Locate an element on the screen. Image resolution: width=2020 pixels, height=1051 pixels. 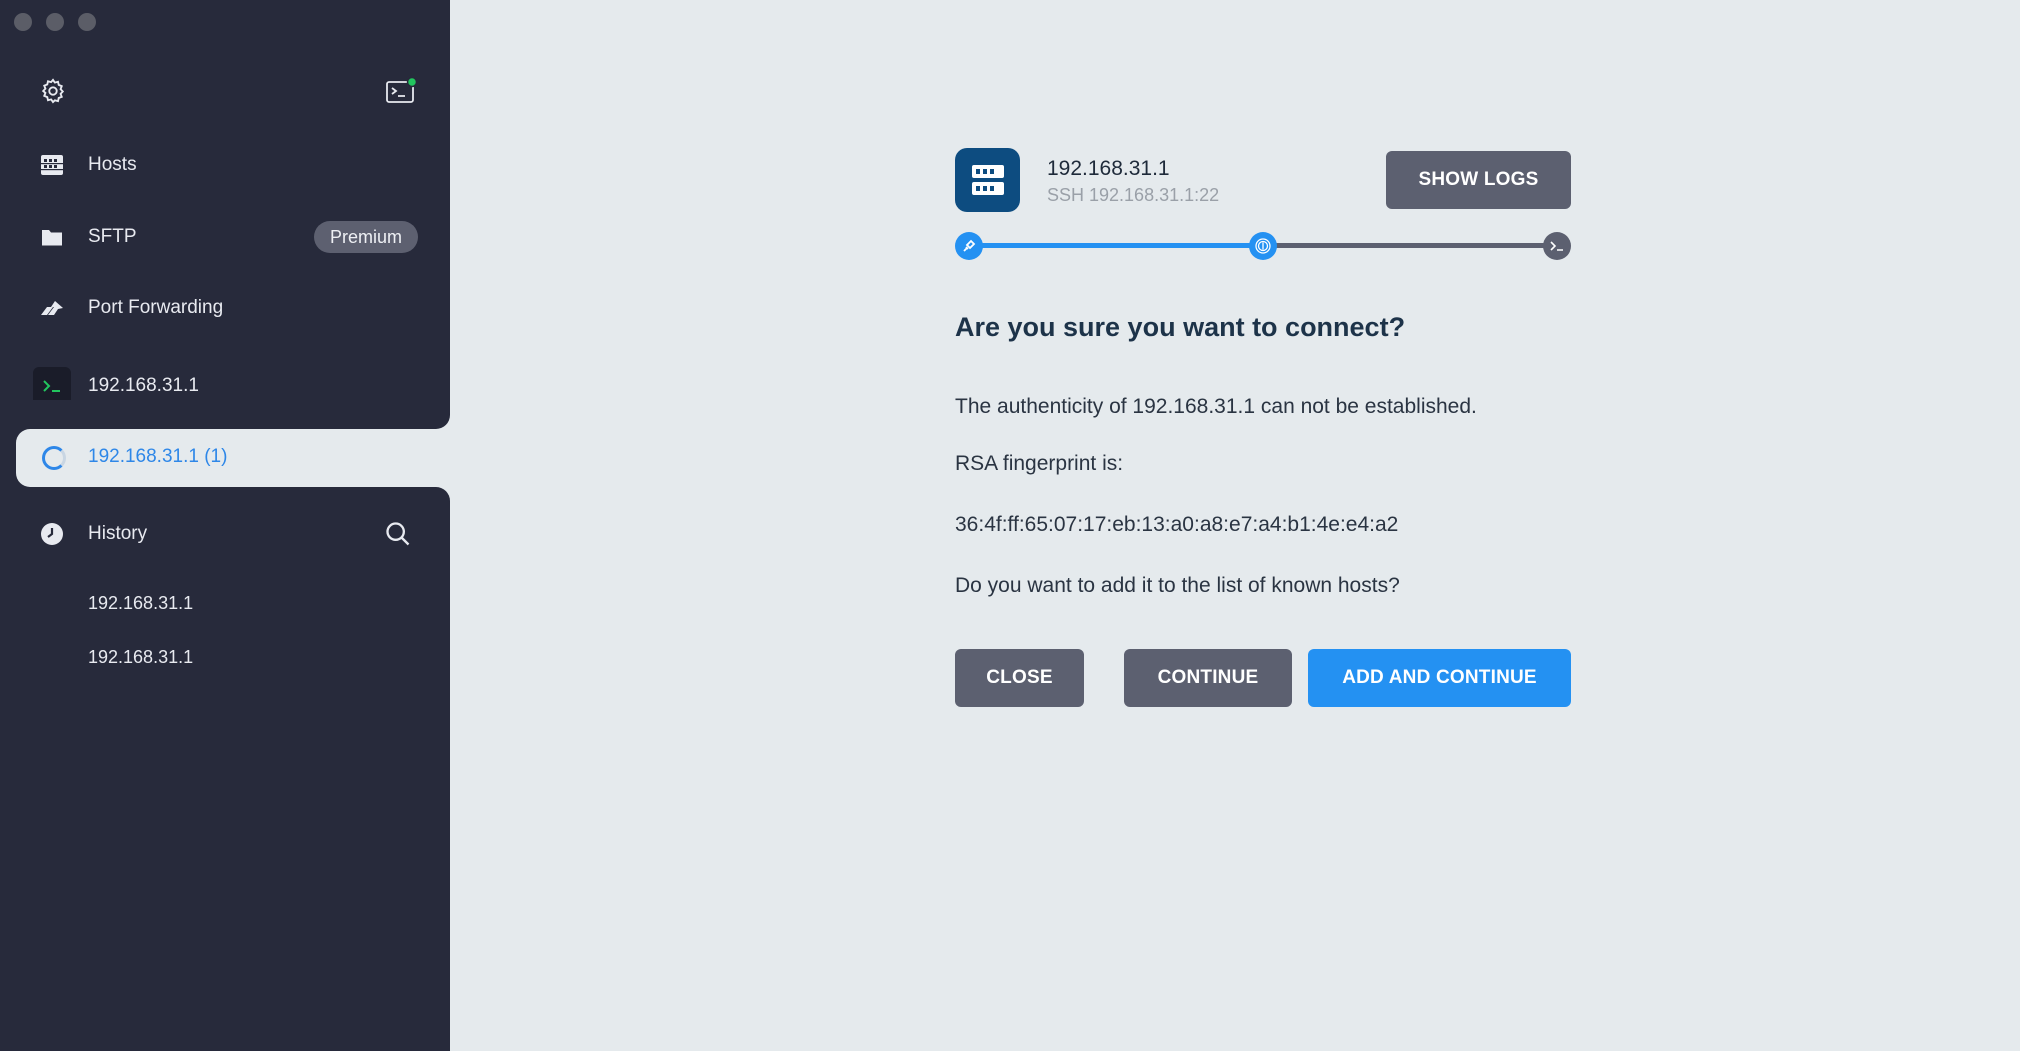
fingerprint-icon is located at coordinates (1263, 246).